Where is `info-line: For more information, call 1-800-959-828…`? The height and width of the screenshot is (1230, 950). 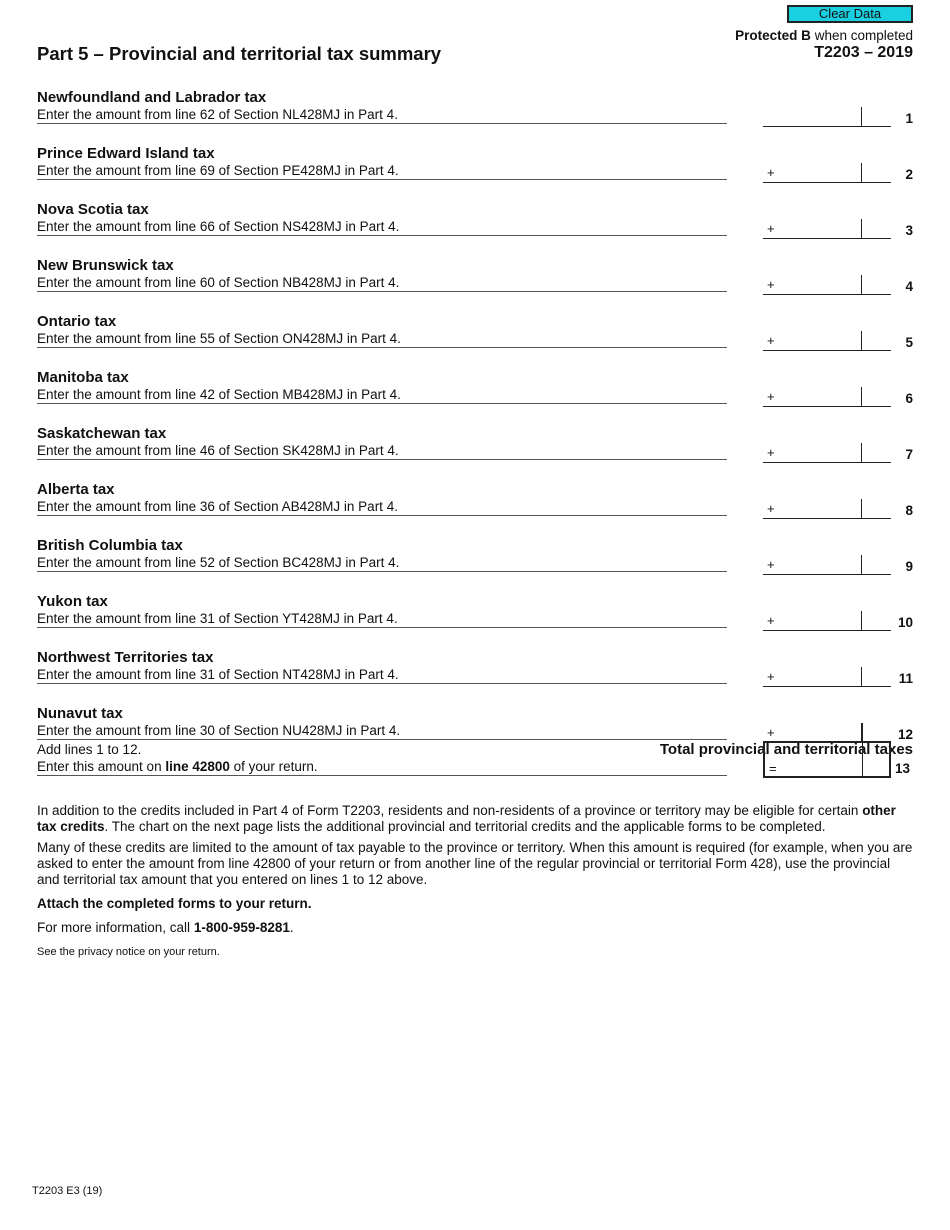
info-line: For more information, call 1-800-959-828… is located at coordinates (475, 928).